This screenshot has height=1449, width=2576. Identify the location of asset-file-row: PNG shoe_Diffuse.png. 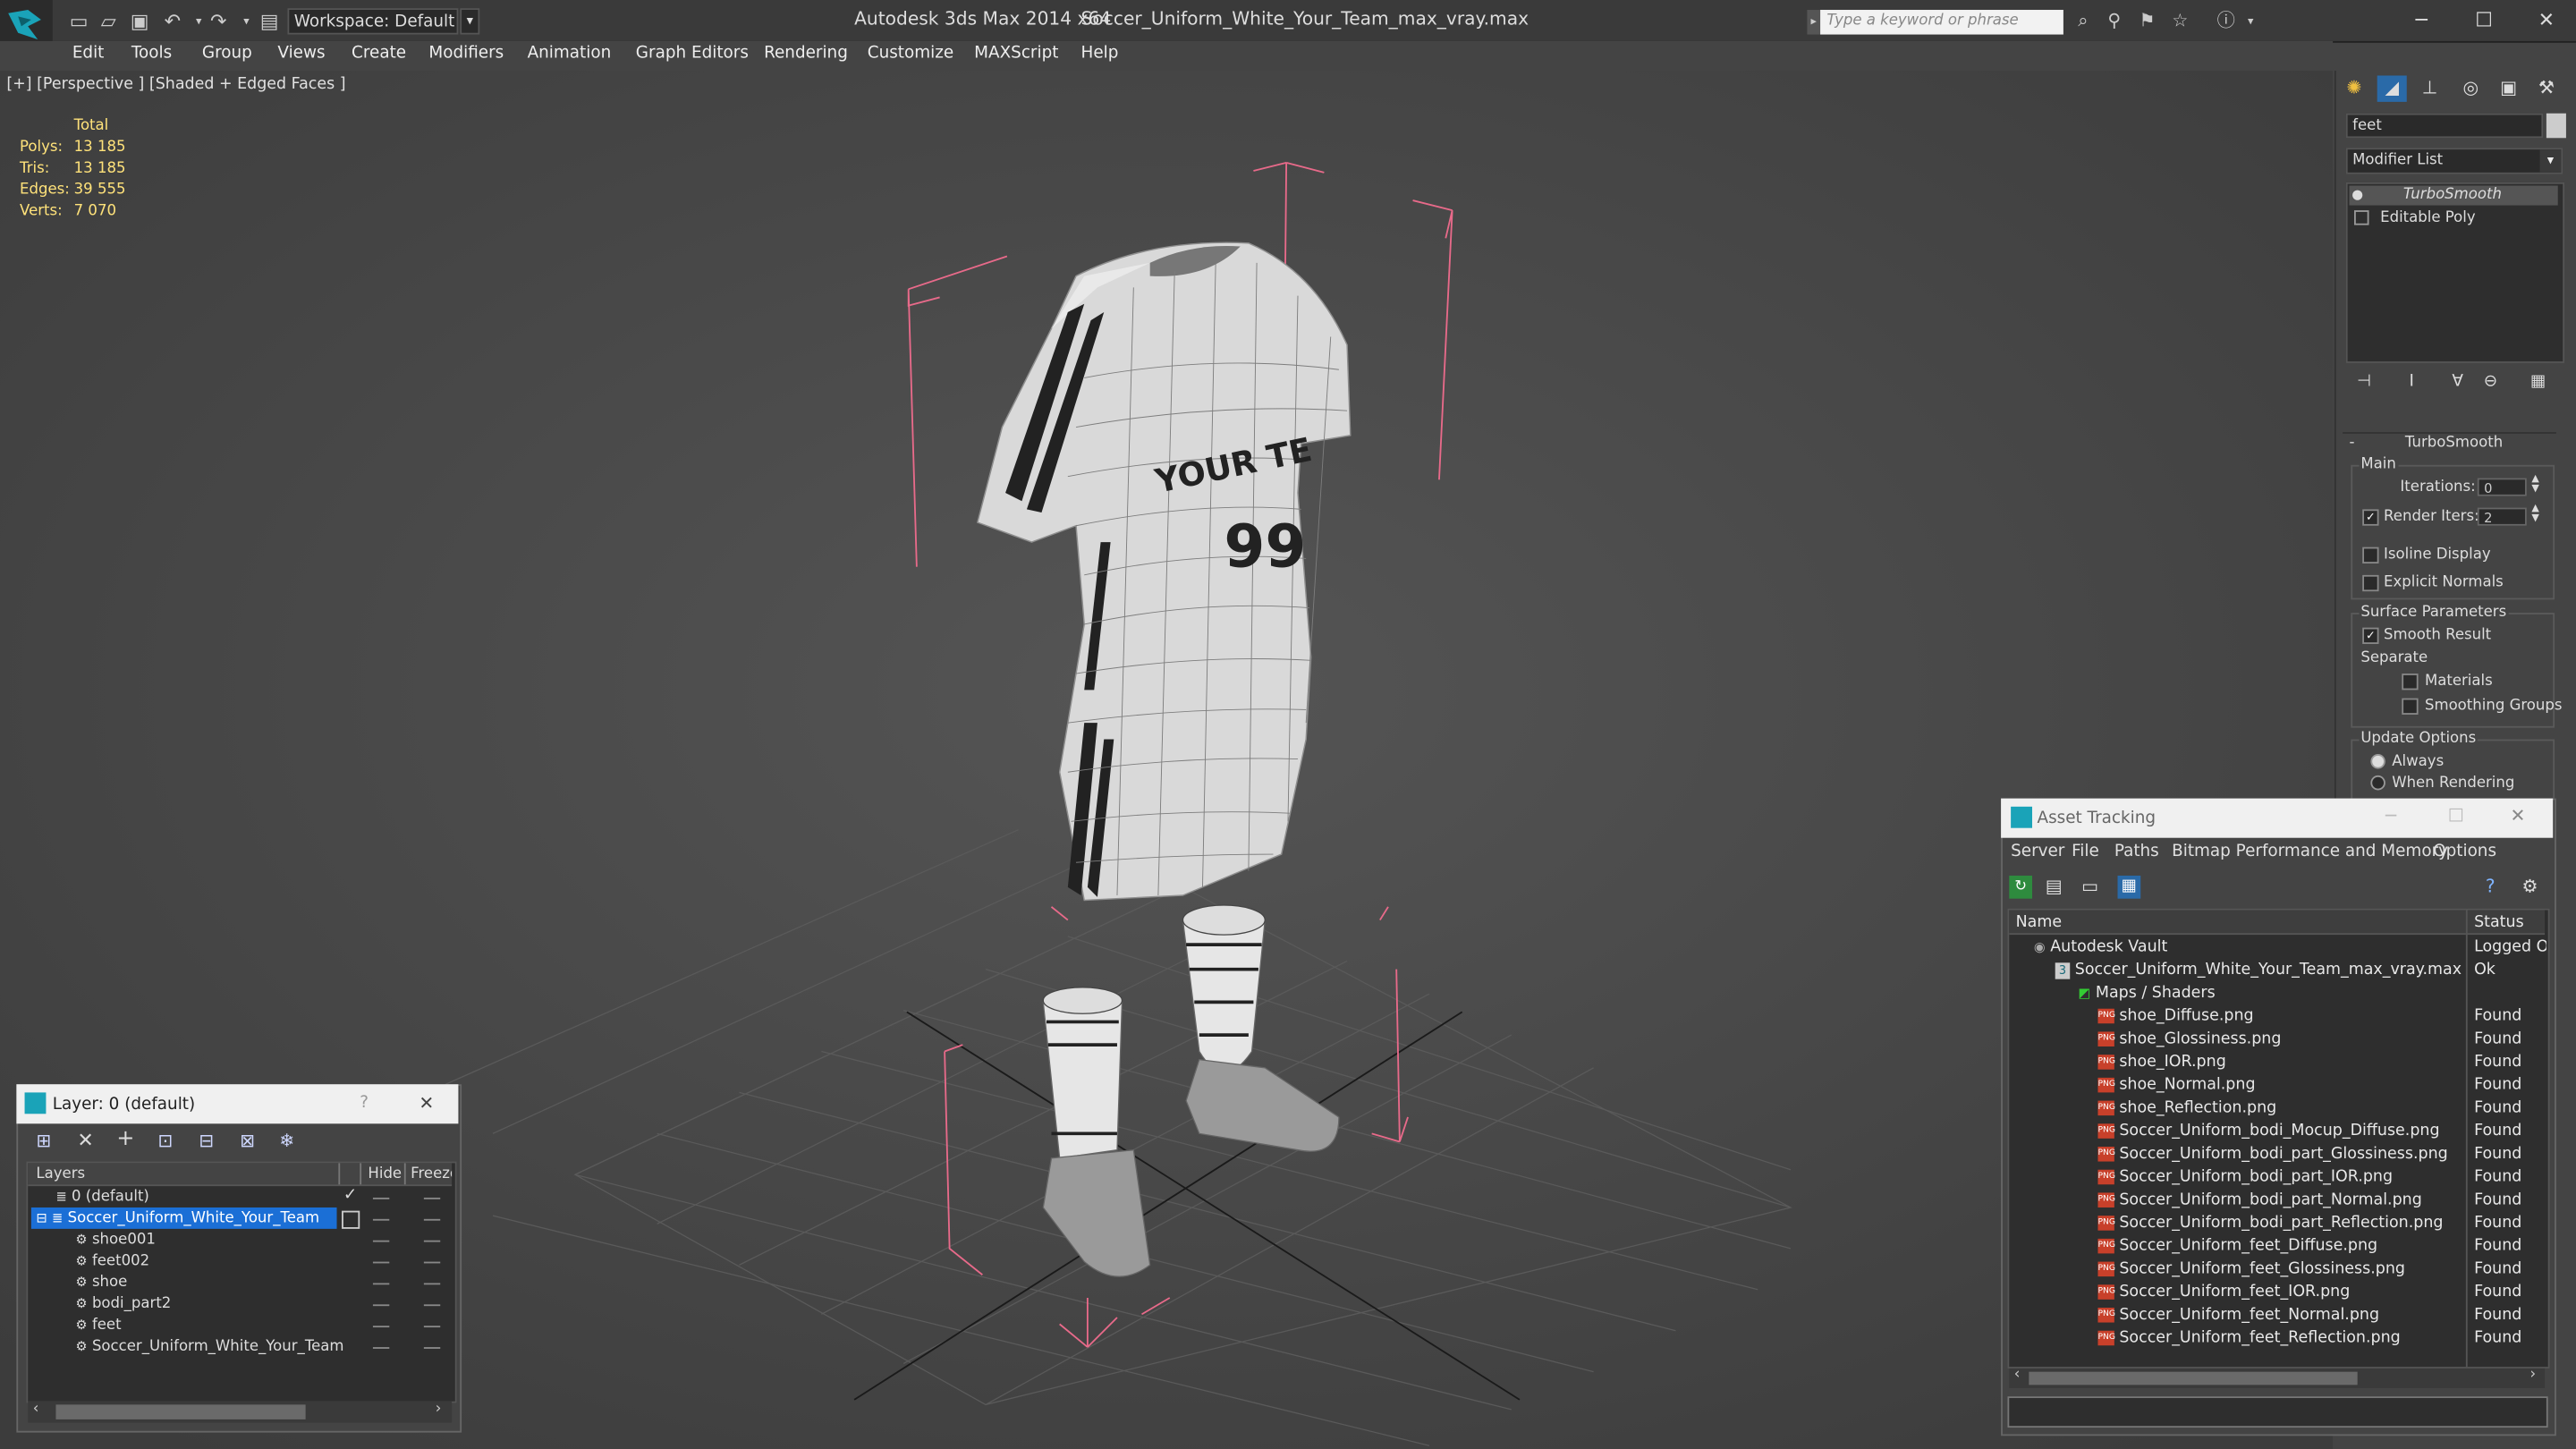
(2175, 1017).